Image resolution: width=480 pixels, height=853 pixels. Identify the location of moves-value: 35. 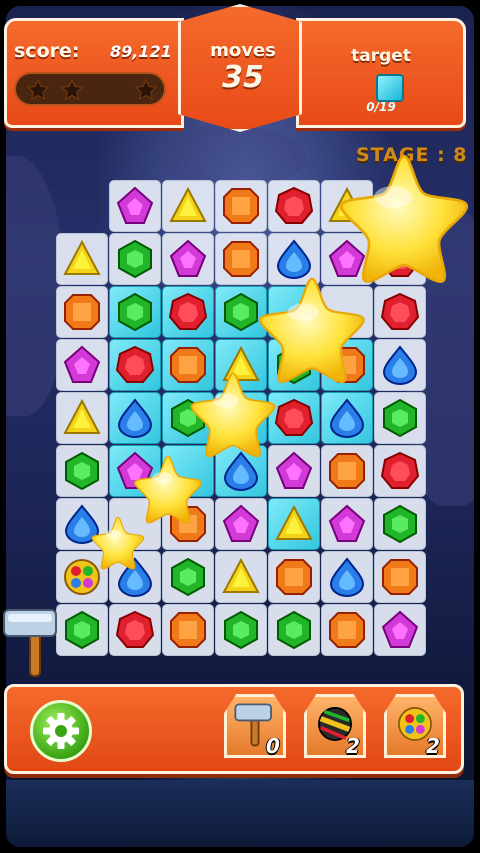
(243, 77).